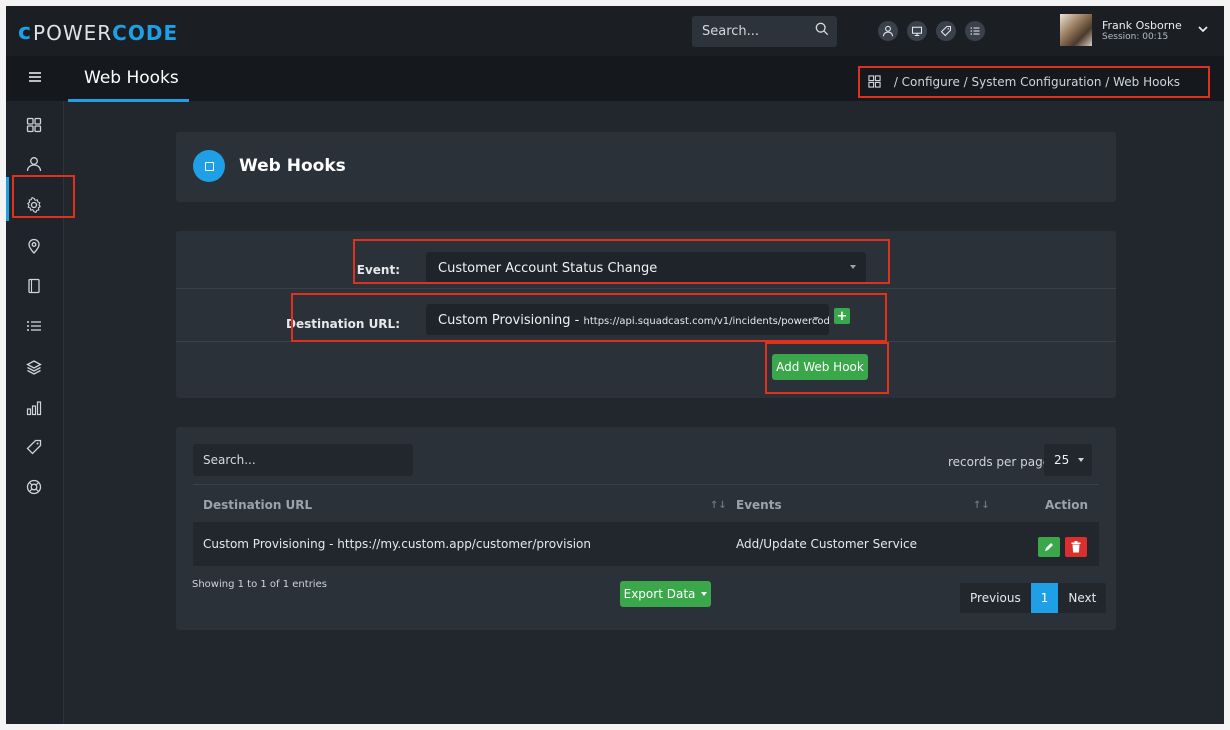 Image resolution: width=1230 pixels, height=730 pixels. What do you see at coordinates (621, 261) in the screenshot?
I see `event-highlight-box` at bounding box center [621, 261].